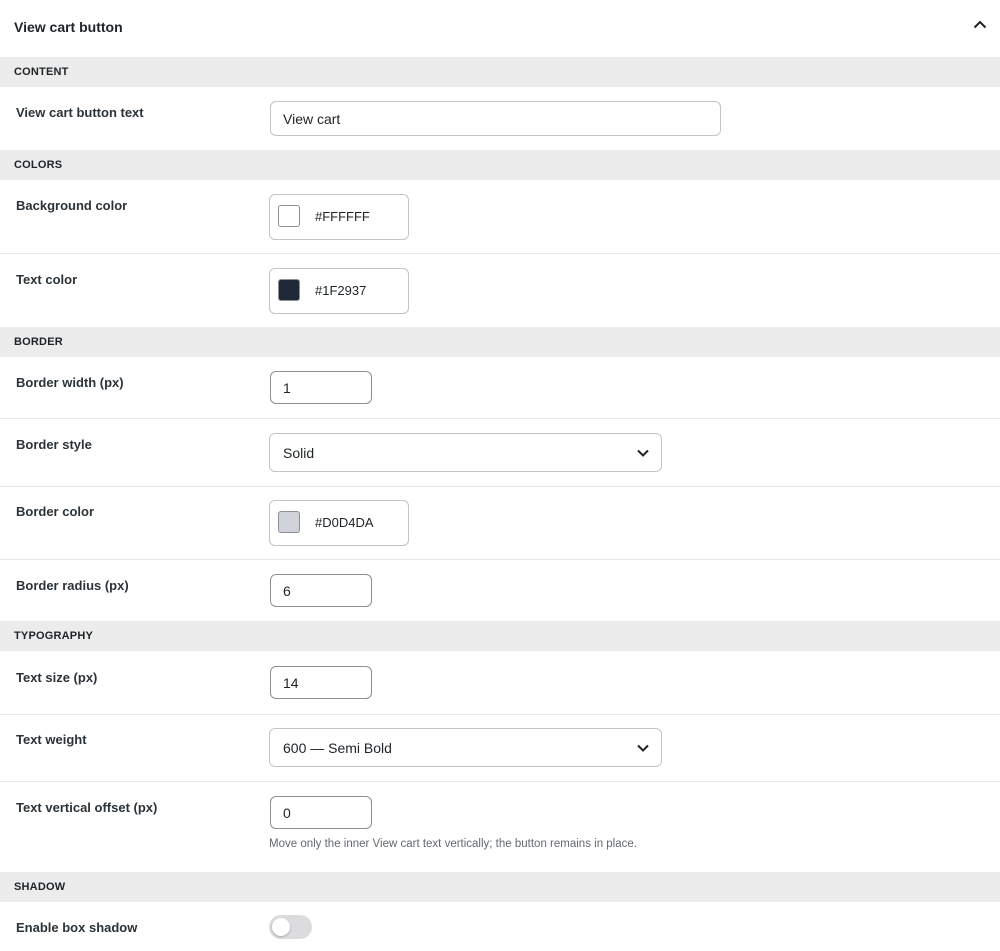 The width and height of the screenshot is (1000, 951). I want to click on panel-title: View cart button, so click(68, 27).